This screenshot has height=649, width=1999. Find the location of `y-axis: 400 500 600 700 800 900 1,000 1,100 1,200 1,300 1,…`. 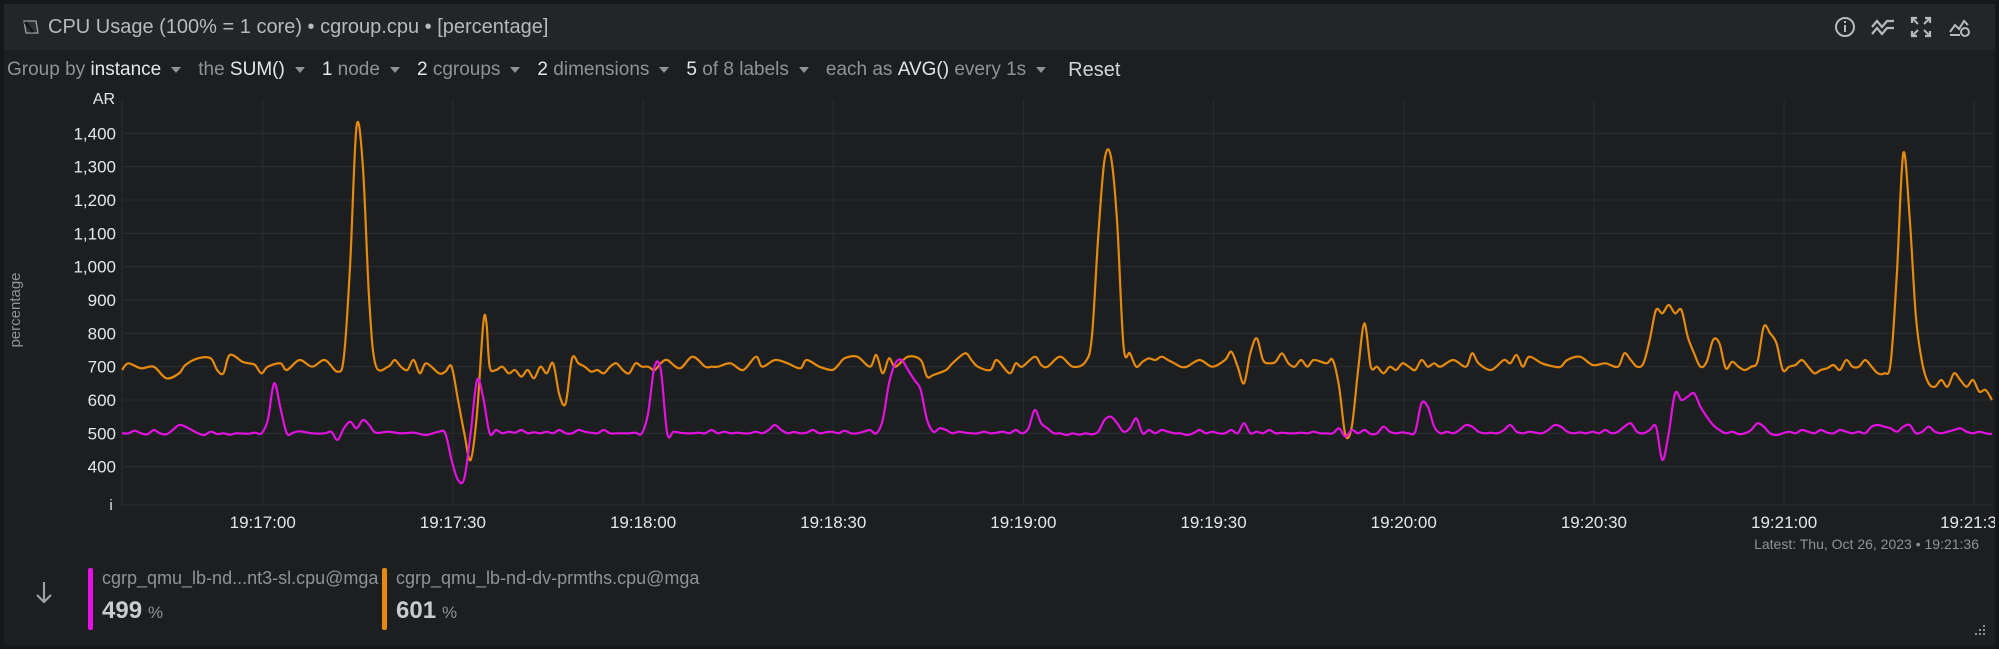

y-axis: 400 500 600 700 800 900 1,000 1,100 1,200 1,300 1,… is located at coordinates (94, 300).